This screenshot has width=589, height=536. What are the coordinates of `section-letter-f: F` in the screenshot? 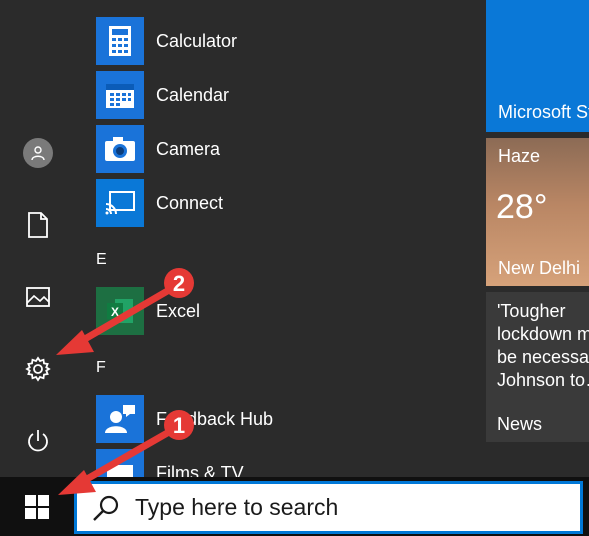 It's located at (101, 368).